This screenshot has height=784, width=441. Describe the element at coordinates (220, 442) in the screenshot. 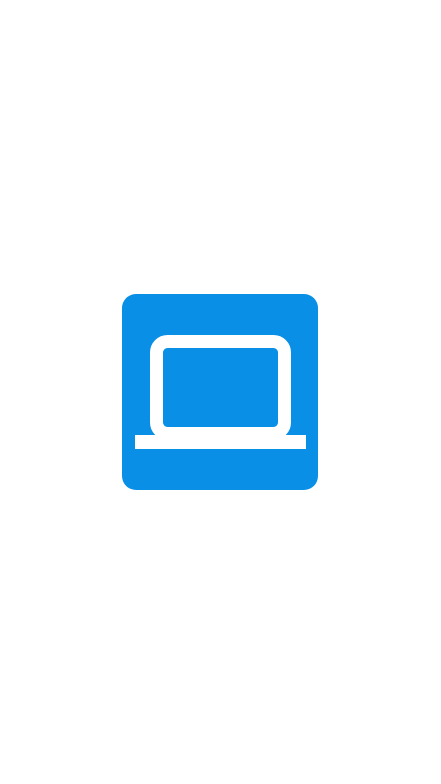

I see `laptop-base` at that location.